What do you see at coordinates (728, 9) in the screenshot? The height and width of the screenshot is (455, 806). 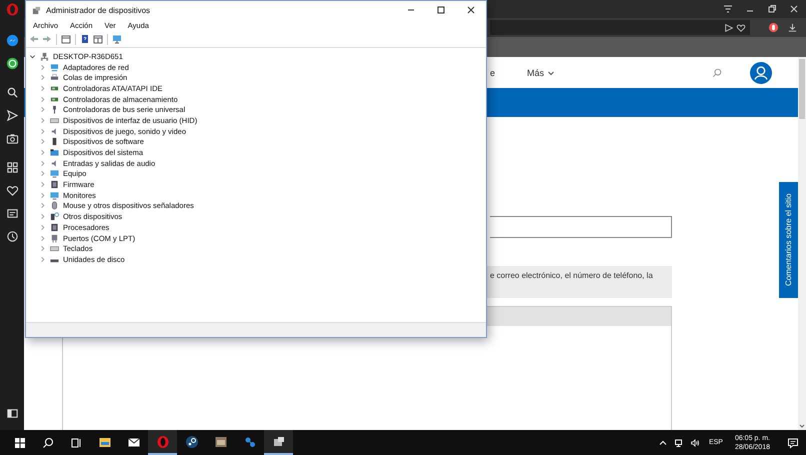 I see `filter-icon` at bounding box center [728, 9].